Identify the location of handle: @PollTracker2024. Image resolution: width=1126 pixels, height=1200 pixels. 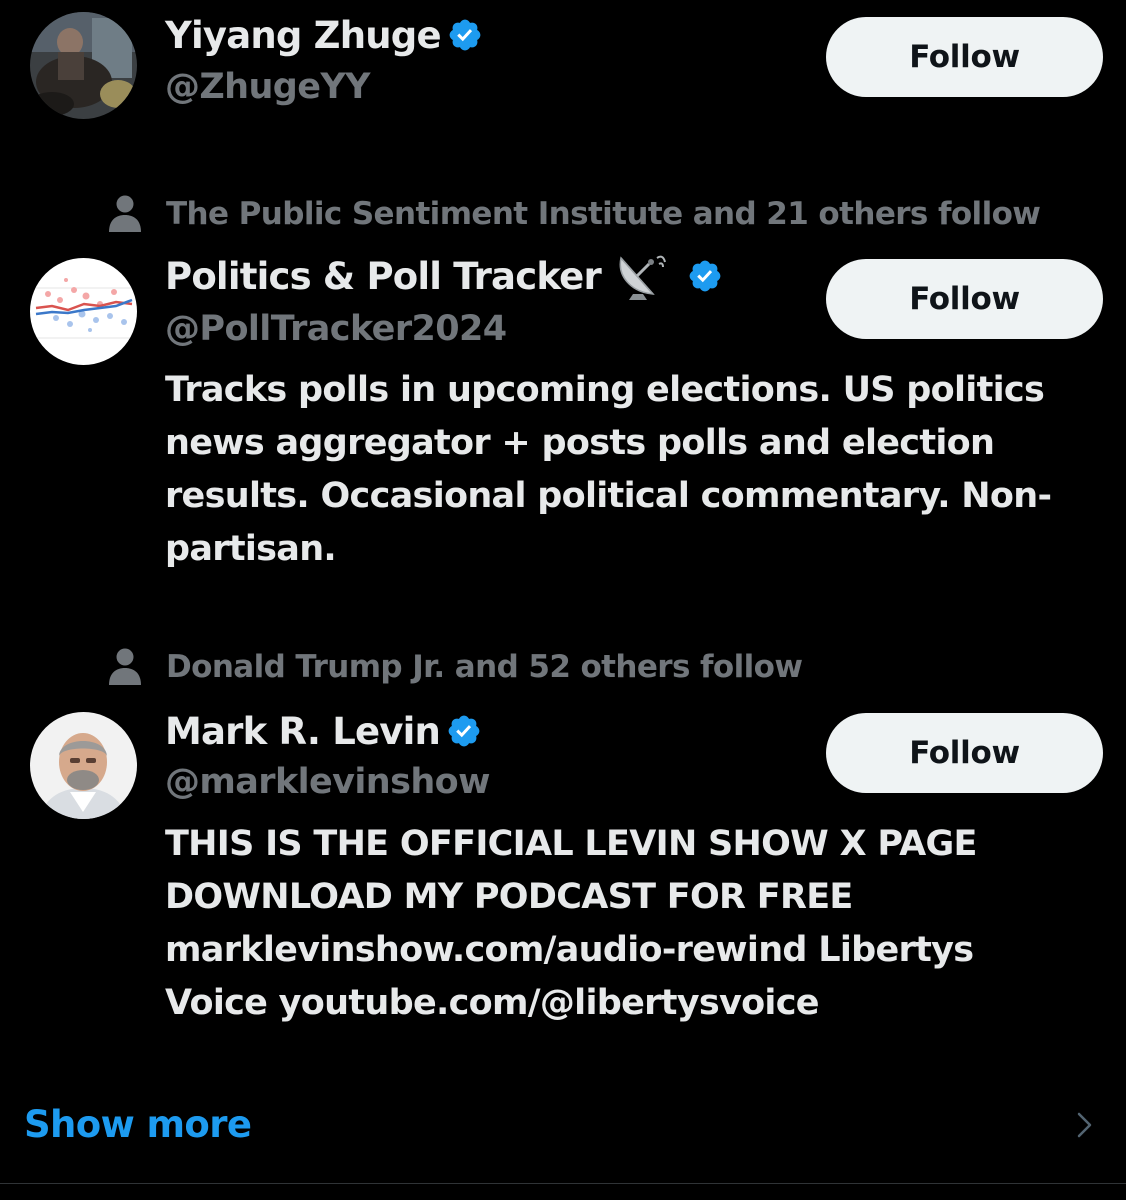
(336, 329).